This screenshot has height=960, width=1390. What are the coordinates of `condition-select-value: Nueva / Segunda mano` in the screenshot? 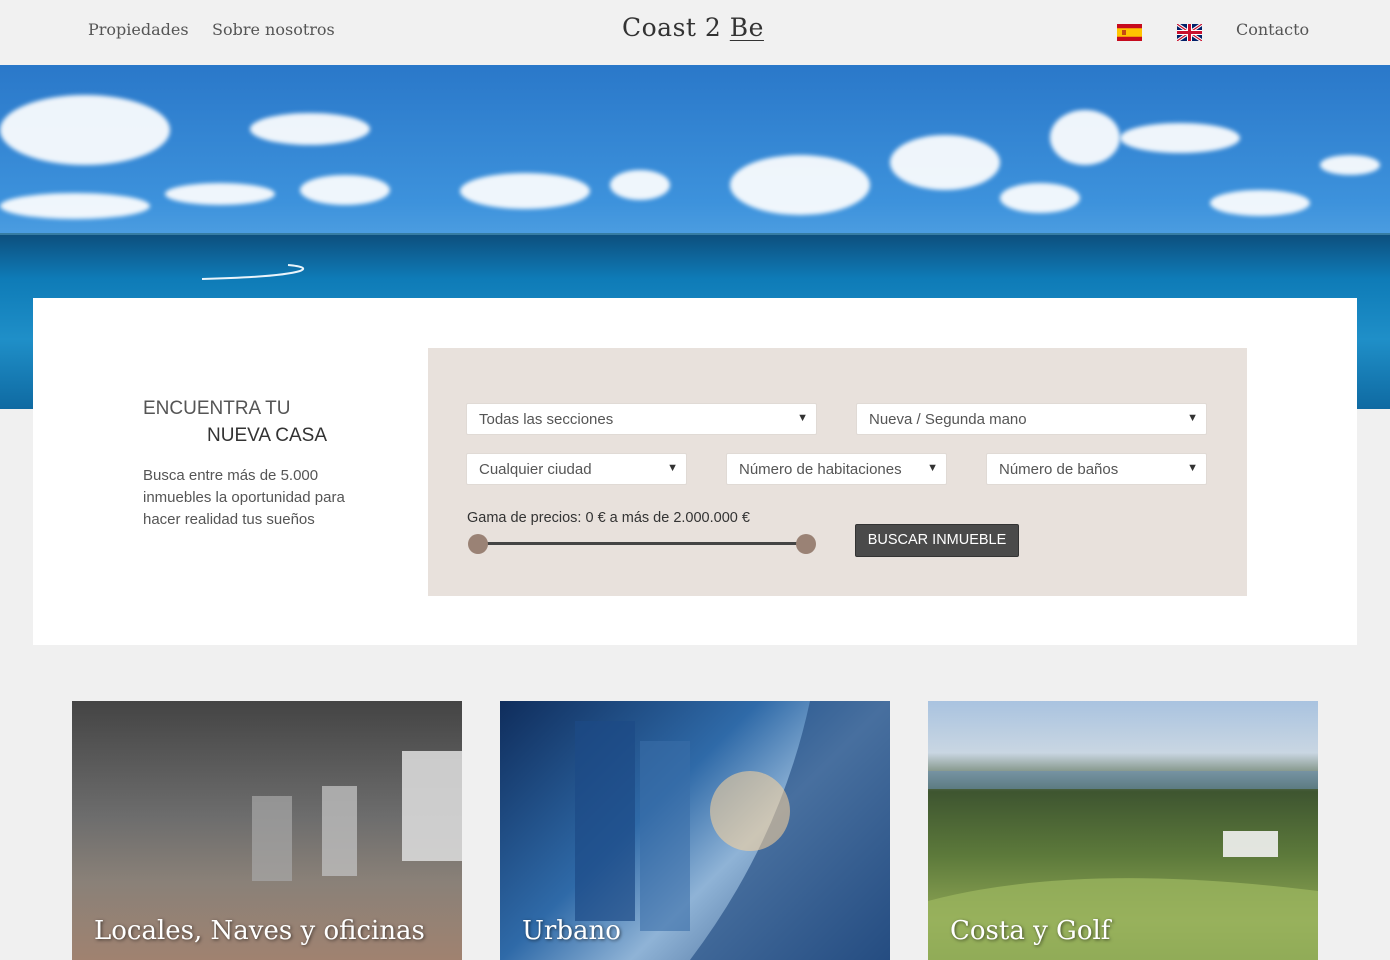 It's located at (948, 419).